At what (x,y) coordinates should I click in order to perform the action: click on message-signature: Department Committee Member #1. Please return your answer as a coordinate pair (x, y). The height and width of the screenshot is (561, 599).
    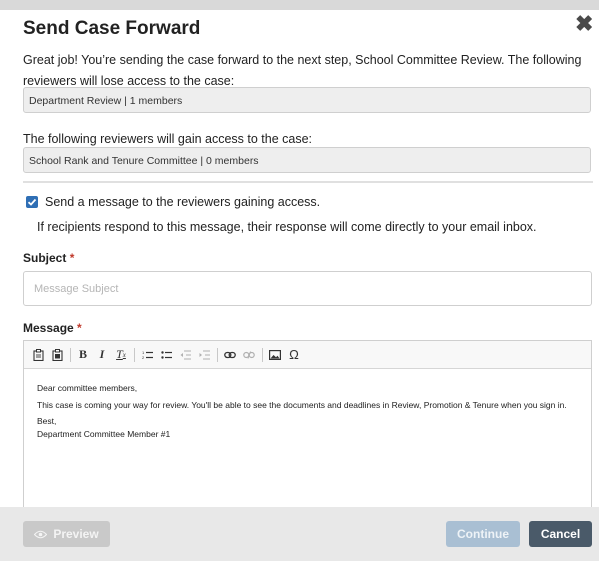
    Looking at the image, I should click on (104, 433).